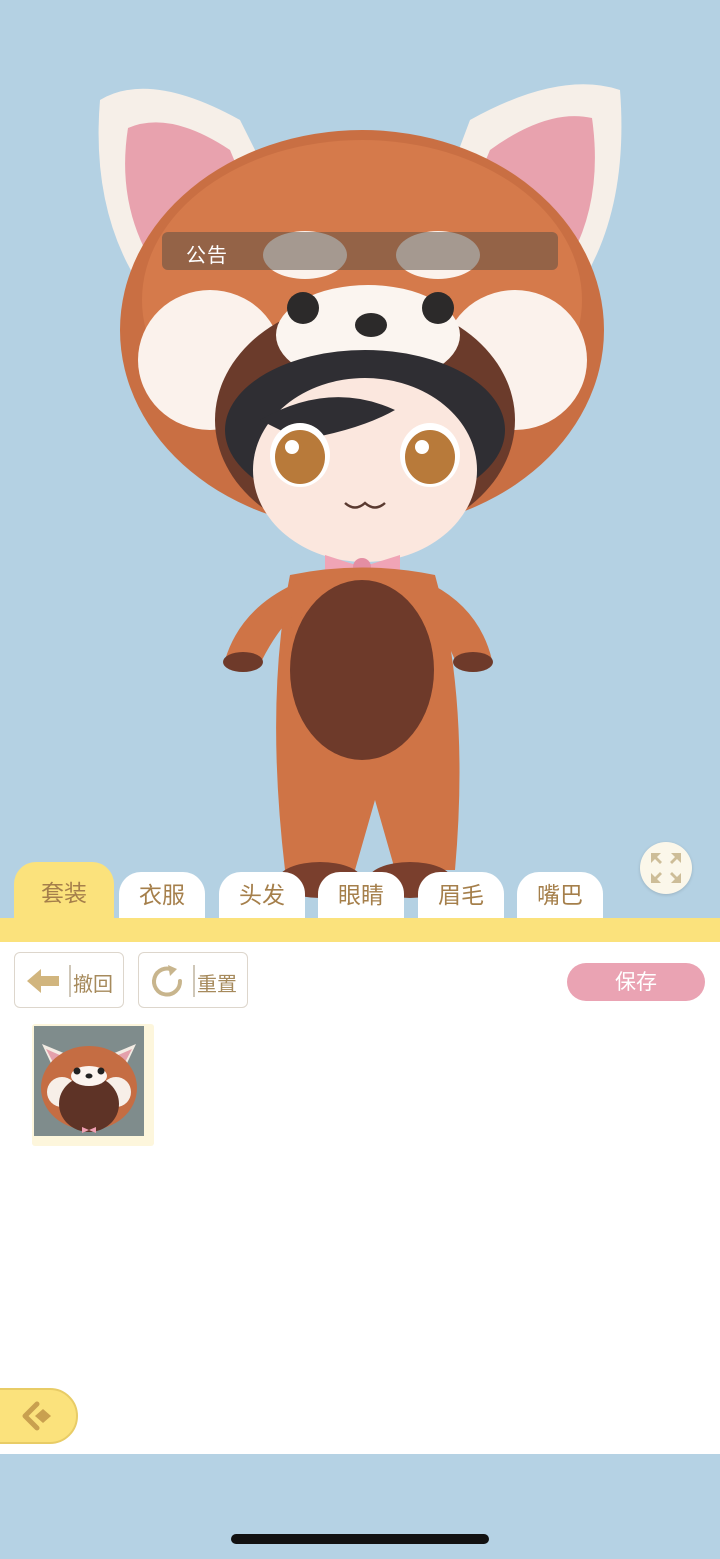  I want to click on category-tabs: 套装 衣服 头发 眼睛 眉毛 嘴巴, so click(360, 891).